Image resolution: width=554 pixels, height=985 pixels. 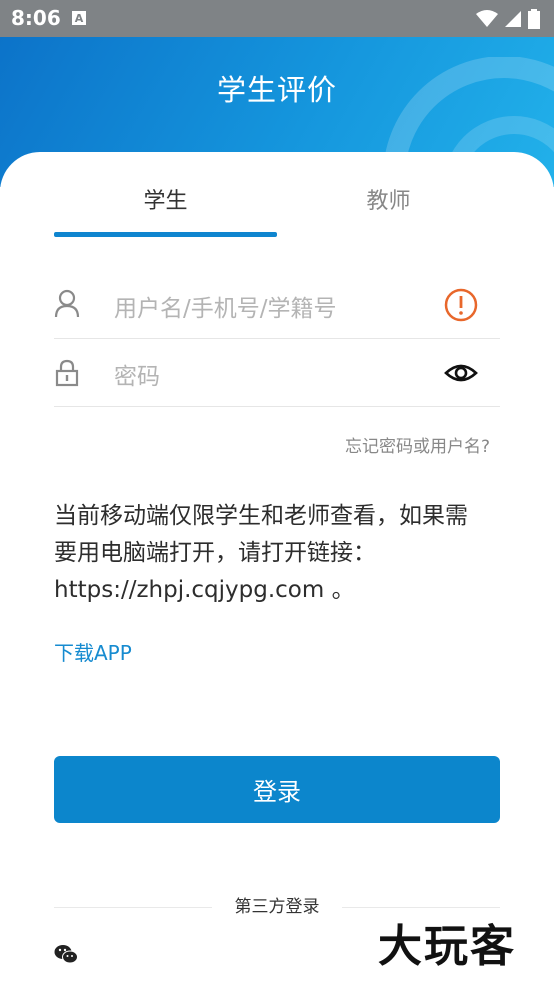 I want to click on status-icons, so click(x=508, y=19).